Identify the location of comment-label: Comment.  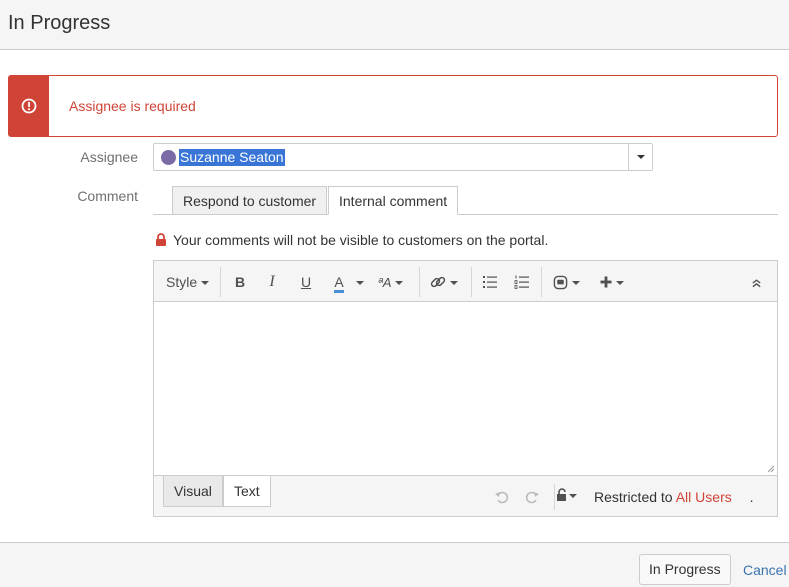
(107, 196).